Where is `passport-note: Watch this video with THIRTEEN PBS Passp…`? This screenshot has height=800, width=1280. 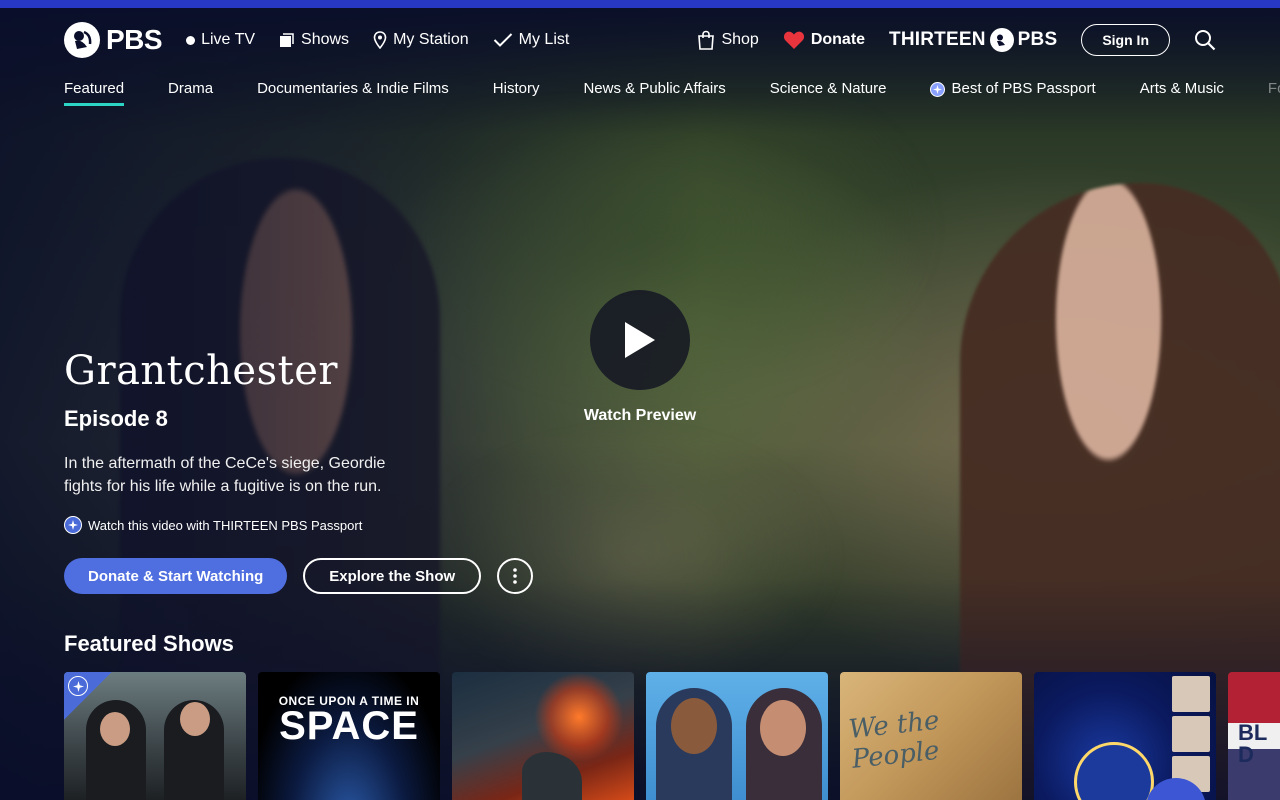 passport-note: Watch this video with THIRTEEN PBS Passp… is located at coordinates (213, 525).